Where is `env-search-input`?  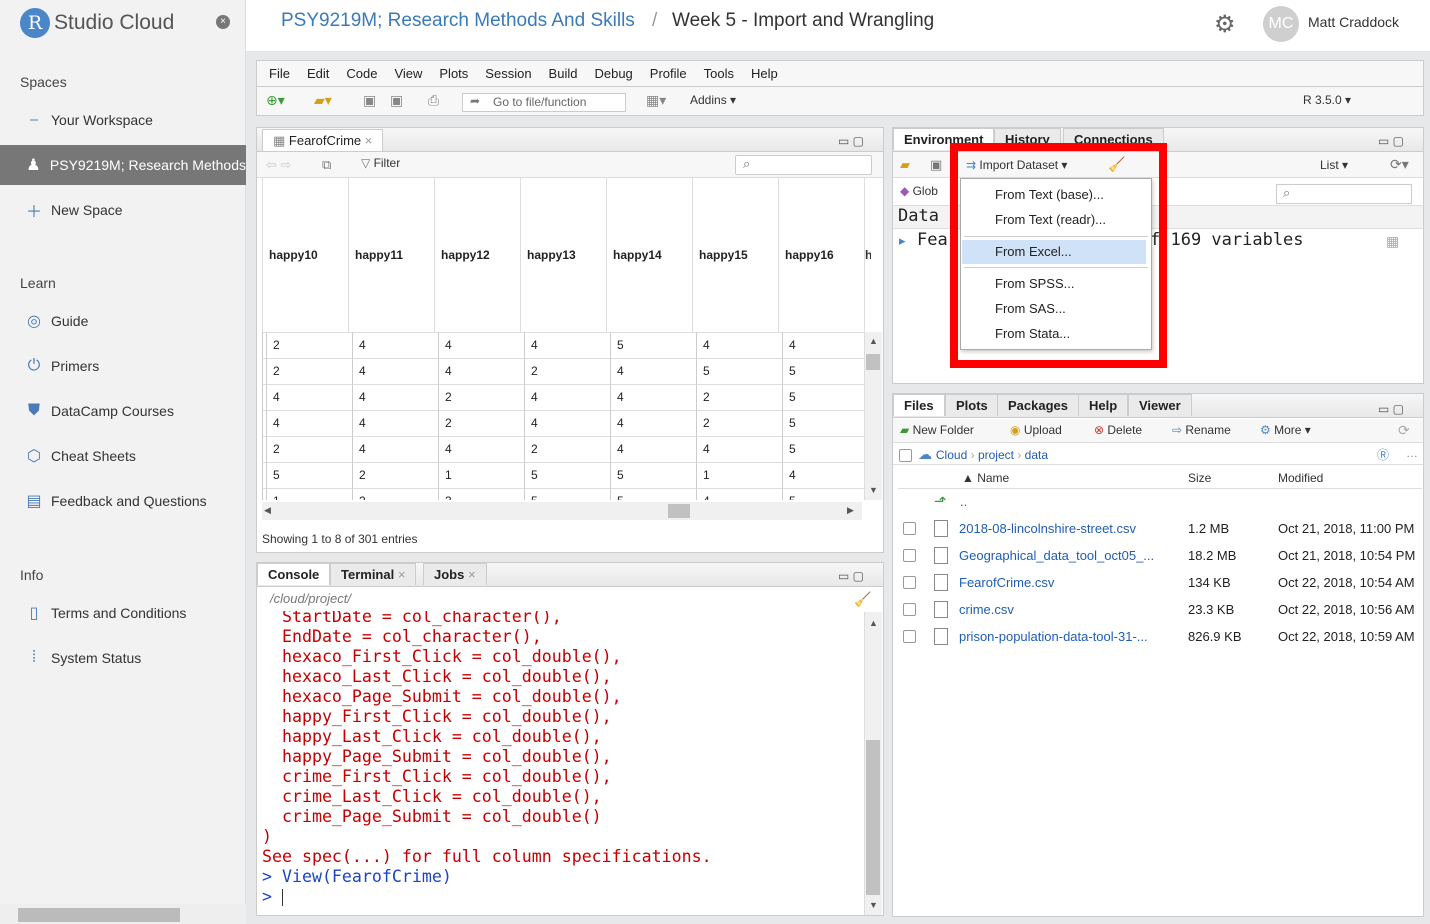 env-search-input is located at coordinates (1344, 194).